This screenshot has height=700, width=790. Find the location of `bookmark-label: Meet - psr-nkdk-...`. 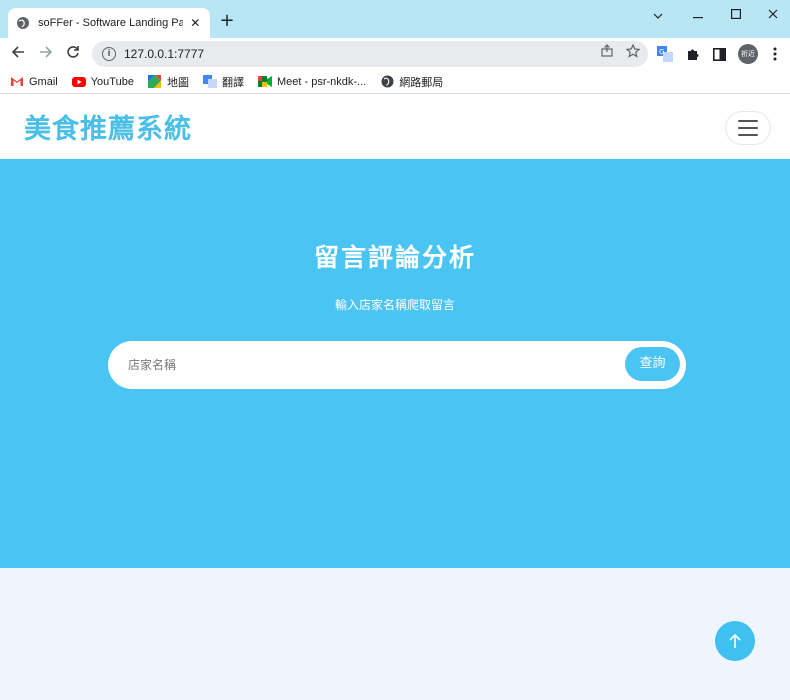

bookmark-label: Meet - psr-nkdk-... is located at coordinates (321, 81).